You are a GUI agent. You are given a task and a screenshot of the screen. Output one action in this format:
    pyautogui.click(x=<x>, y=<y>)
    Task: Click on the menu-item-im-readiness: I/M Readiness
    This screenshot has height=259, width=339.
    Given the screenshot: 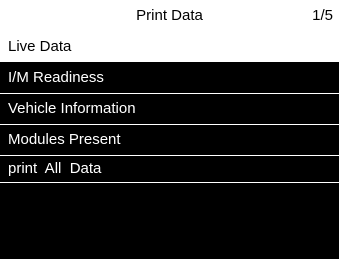 What is the action you would take?
    pyautogui.click(x=169, y=78)
    